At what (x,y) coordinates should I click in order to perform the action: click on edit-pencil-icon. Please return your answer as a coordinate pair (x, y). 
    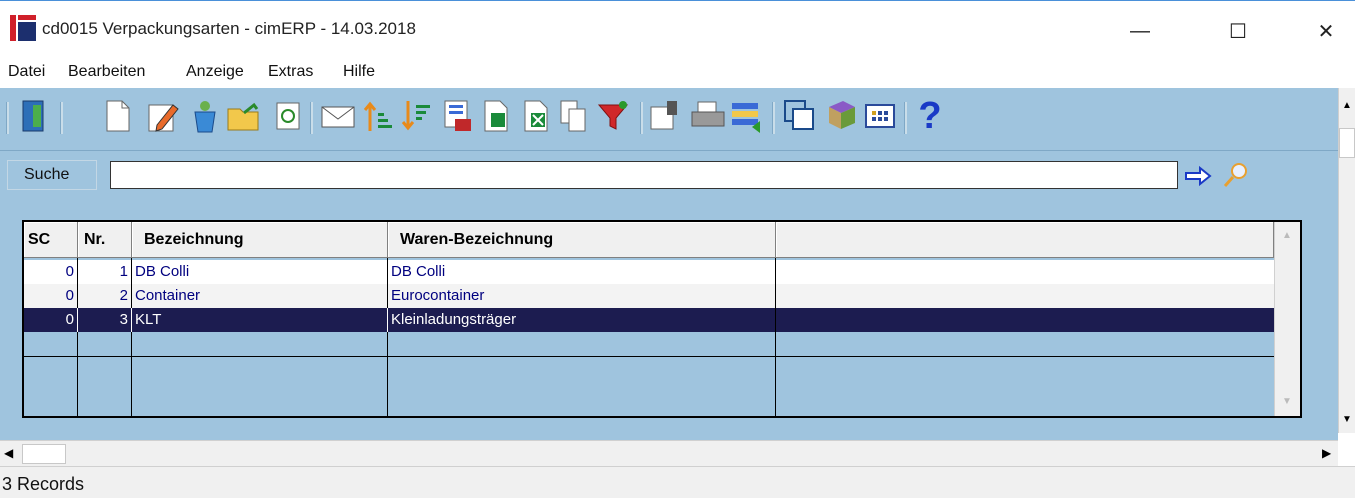
    Looking at the image, I should click on (164, 116).